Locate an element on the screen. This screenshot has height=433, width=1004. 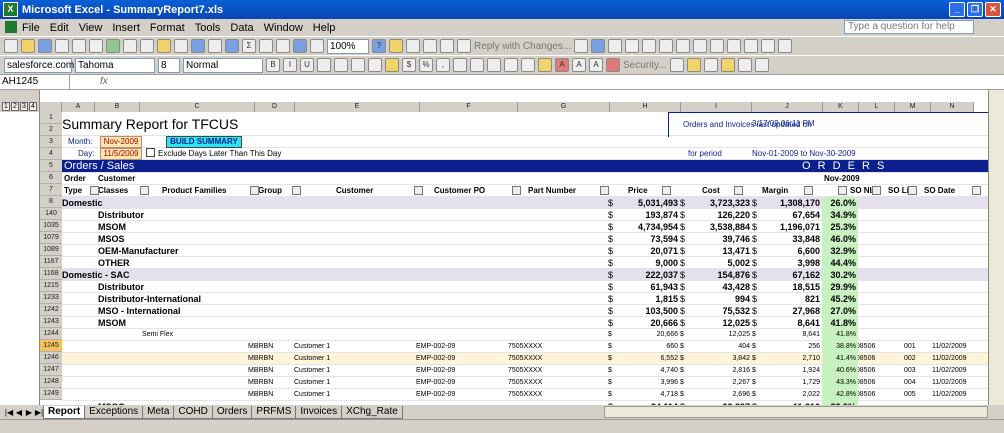
price-cell: 9,000 is located at coordinates (650, 263).